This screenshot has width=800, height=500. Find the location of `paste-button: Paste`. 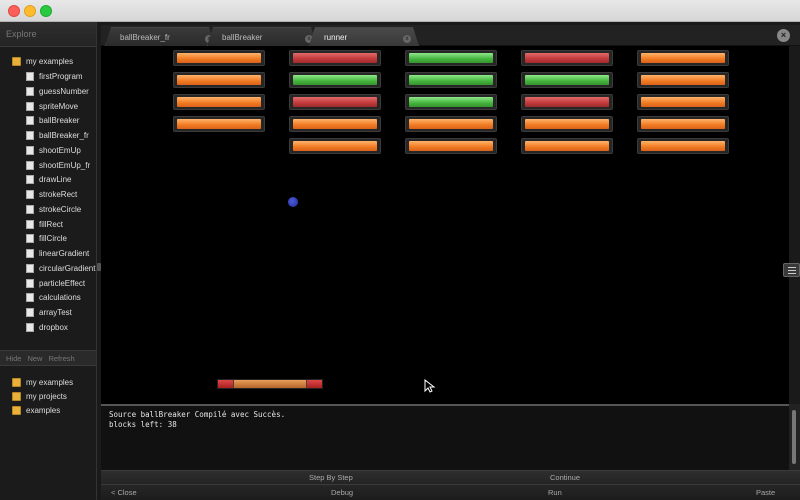

paste-button: Paste is located at coordinates (765, 492).